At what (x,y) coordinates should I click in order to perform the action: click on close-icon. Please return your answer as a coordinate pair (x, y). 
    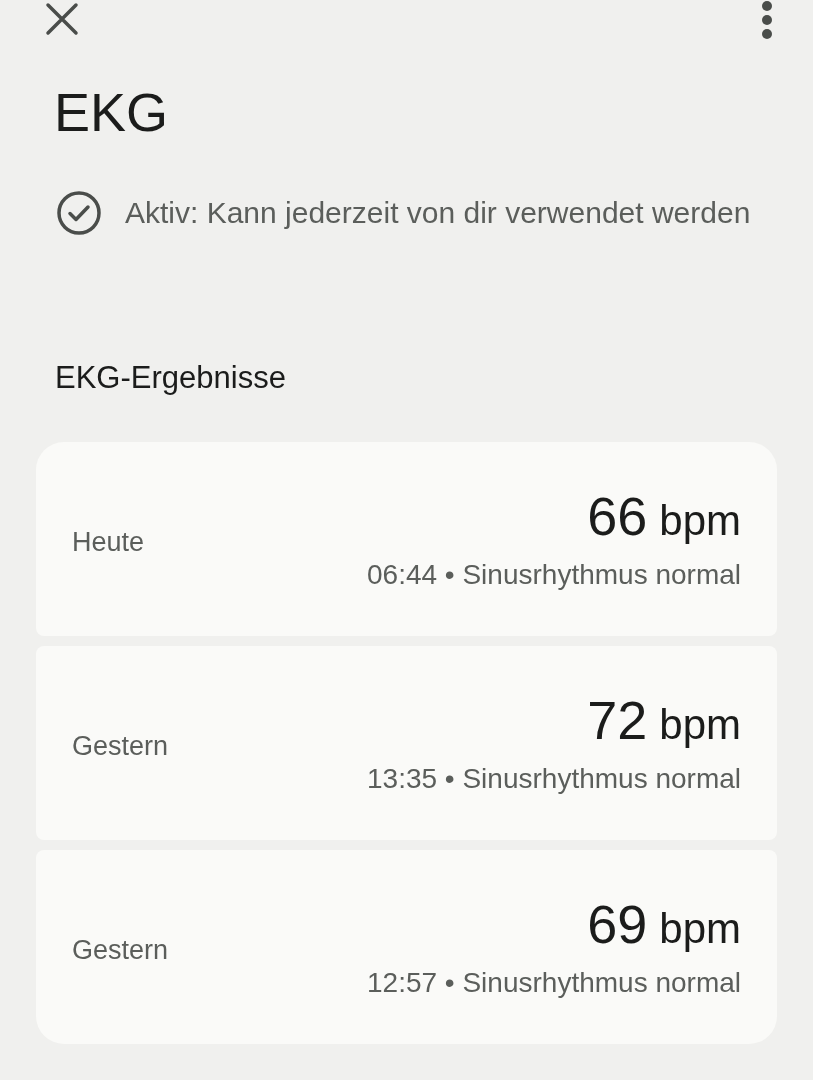
    Looking at the image, I should click on (62, 19).